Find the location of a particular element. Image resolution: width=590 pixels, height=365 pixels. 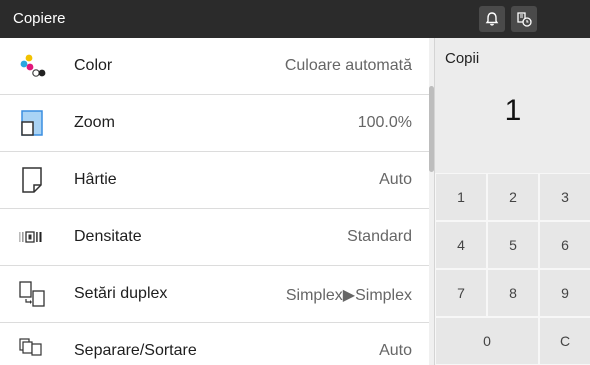

setting-label: Color is located at coordinates (93, 65).